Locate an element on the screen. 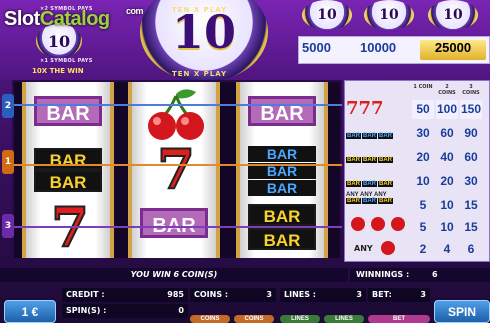 This screenshot has height=323, width=490. win-multiplier-note: 10X THE WIN is located at coordinates (58, 71).